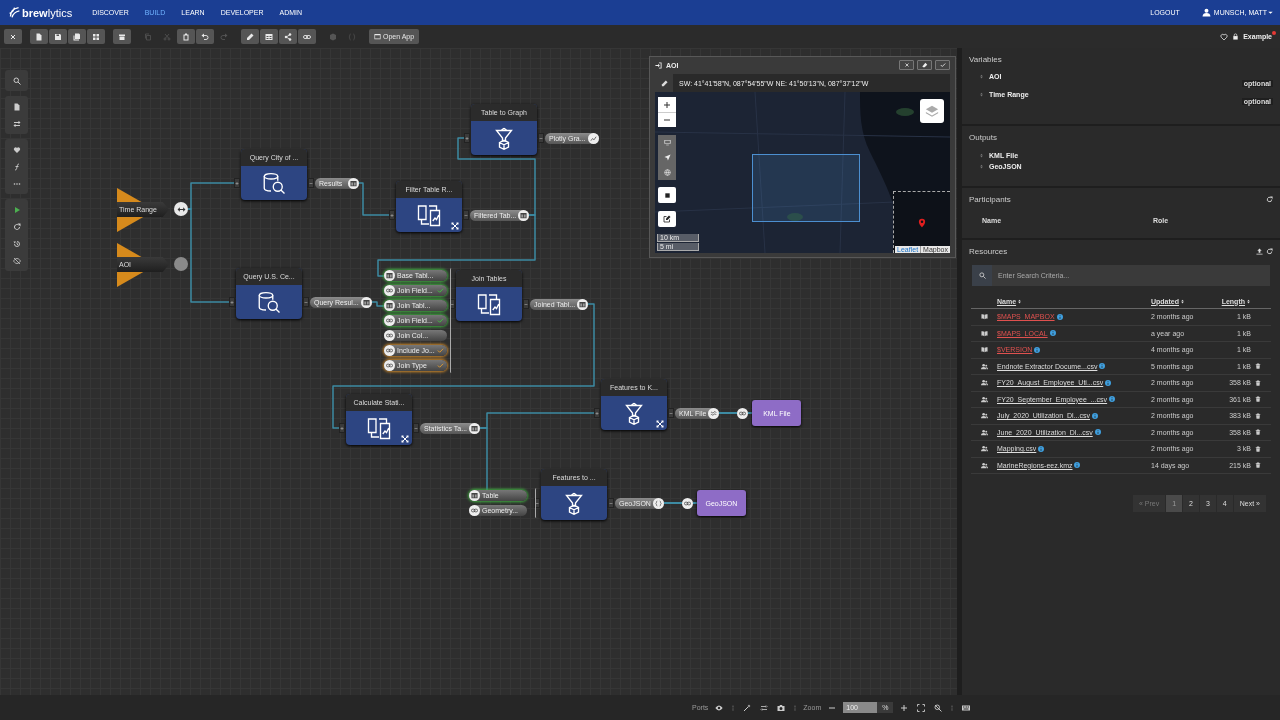 The height and width of the screenshot is (720, 1280). I want to click on section-title: Resources, so click(988, 251).